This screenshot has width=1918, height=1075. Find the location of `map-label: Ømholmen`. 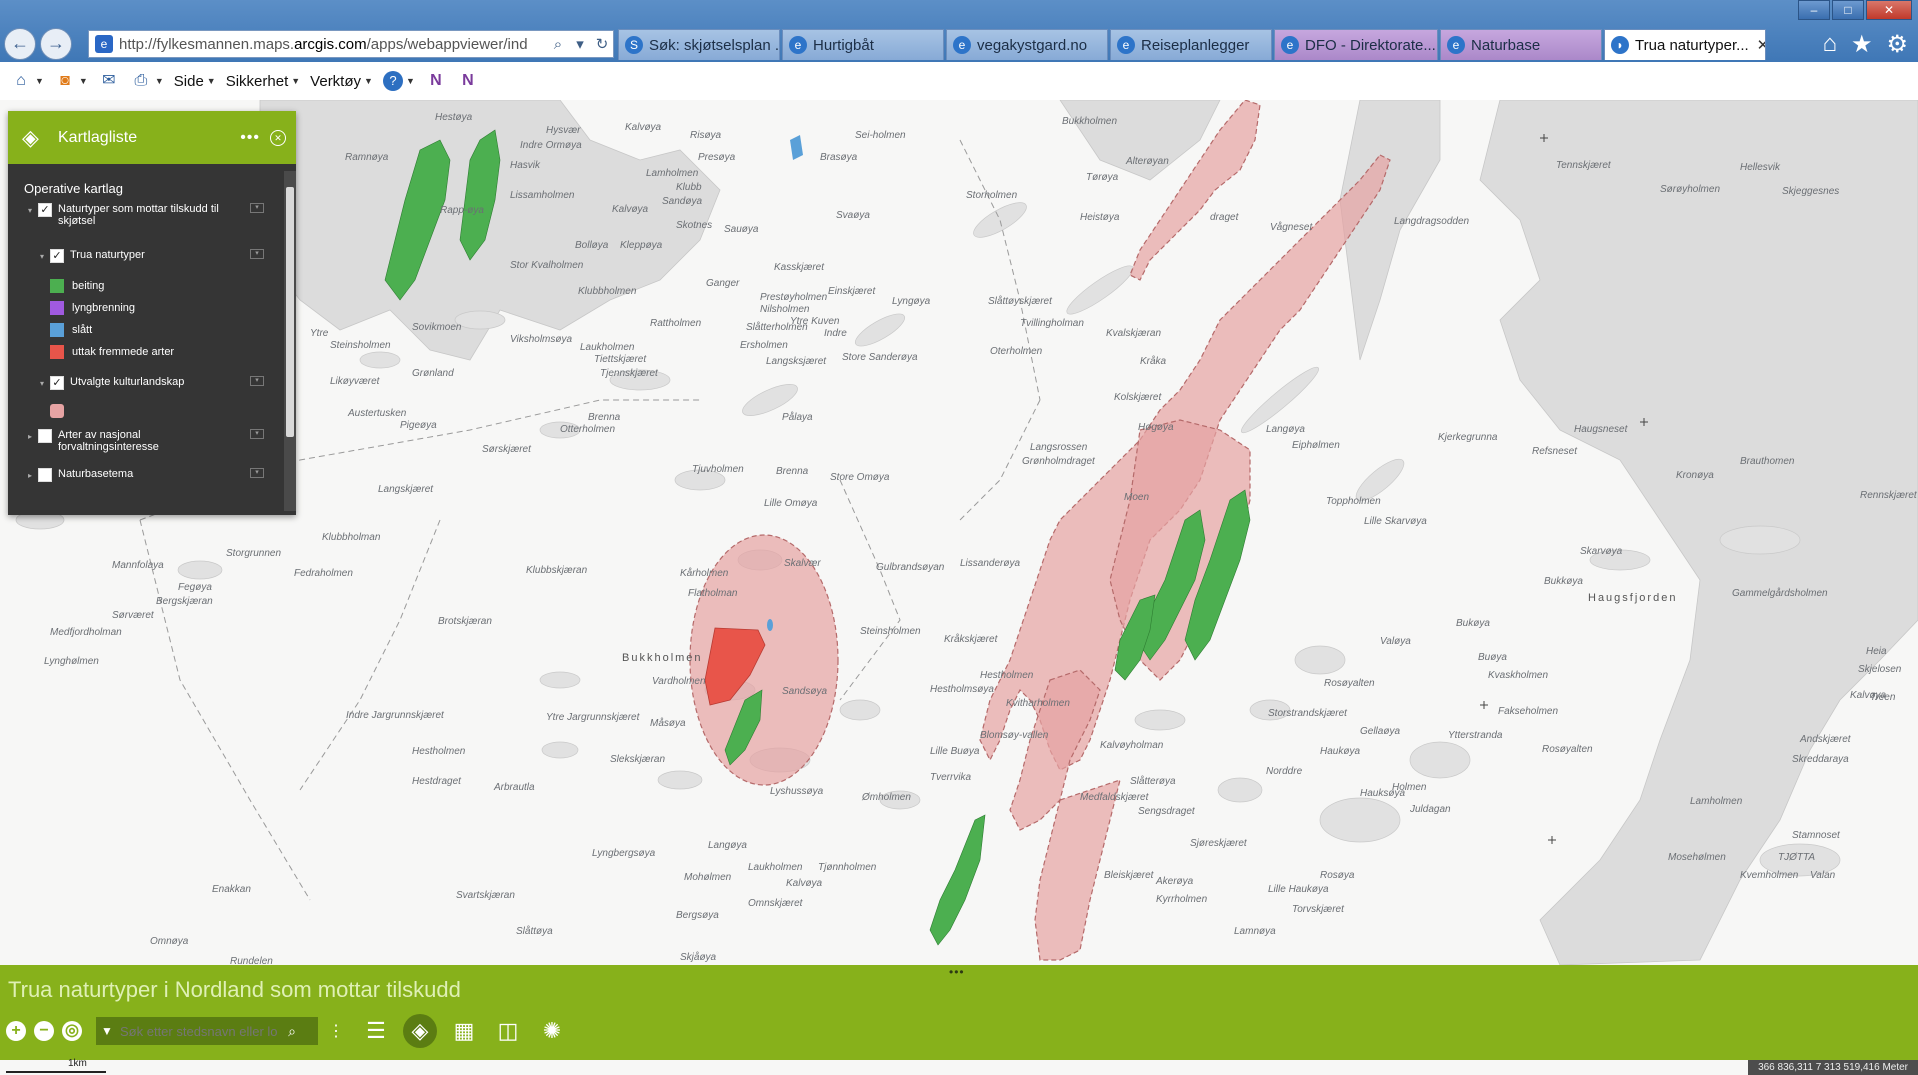

map-label: Ømholmen is located at coordinates (886, 797).